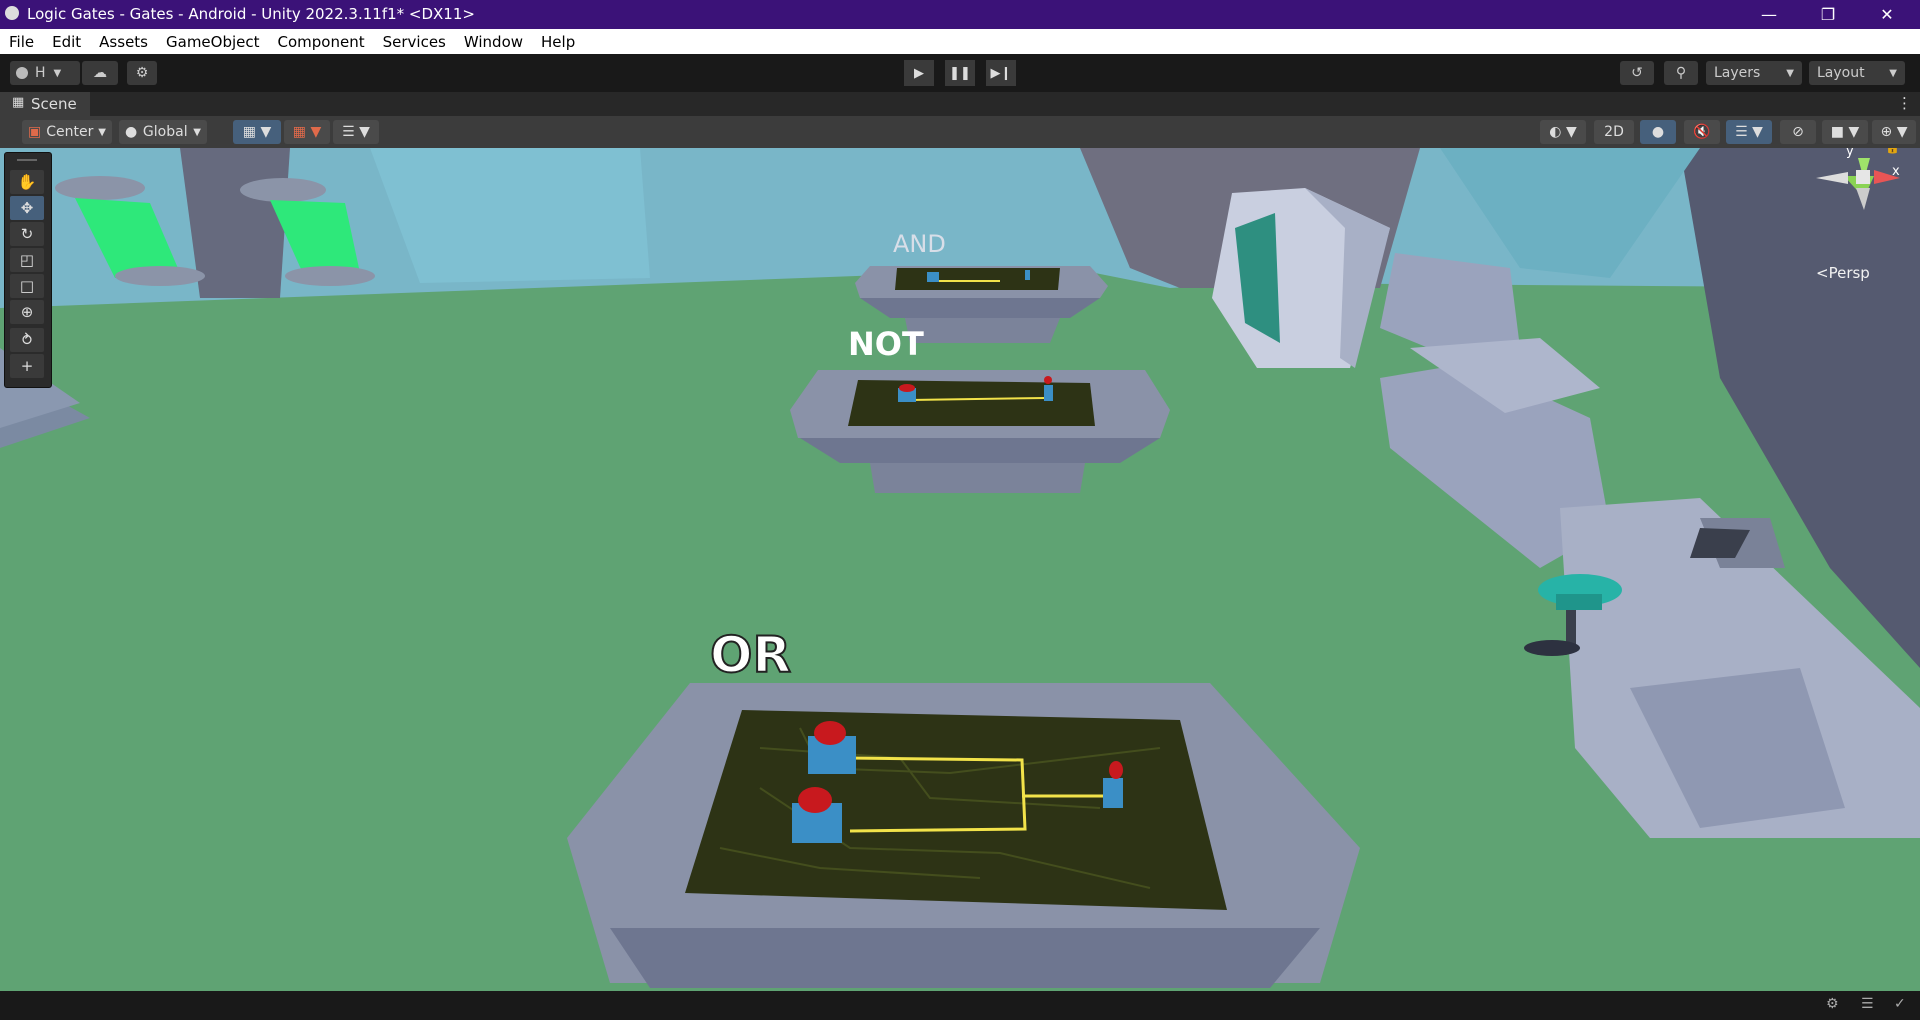 The image size is (1920, 1020). What do you see at coordinates (963, 835) in the screenshot?
I see `or-table` at bounding box center [963, 835].